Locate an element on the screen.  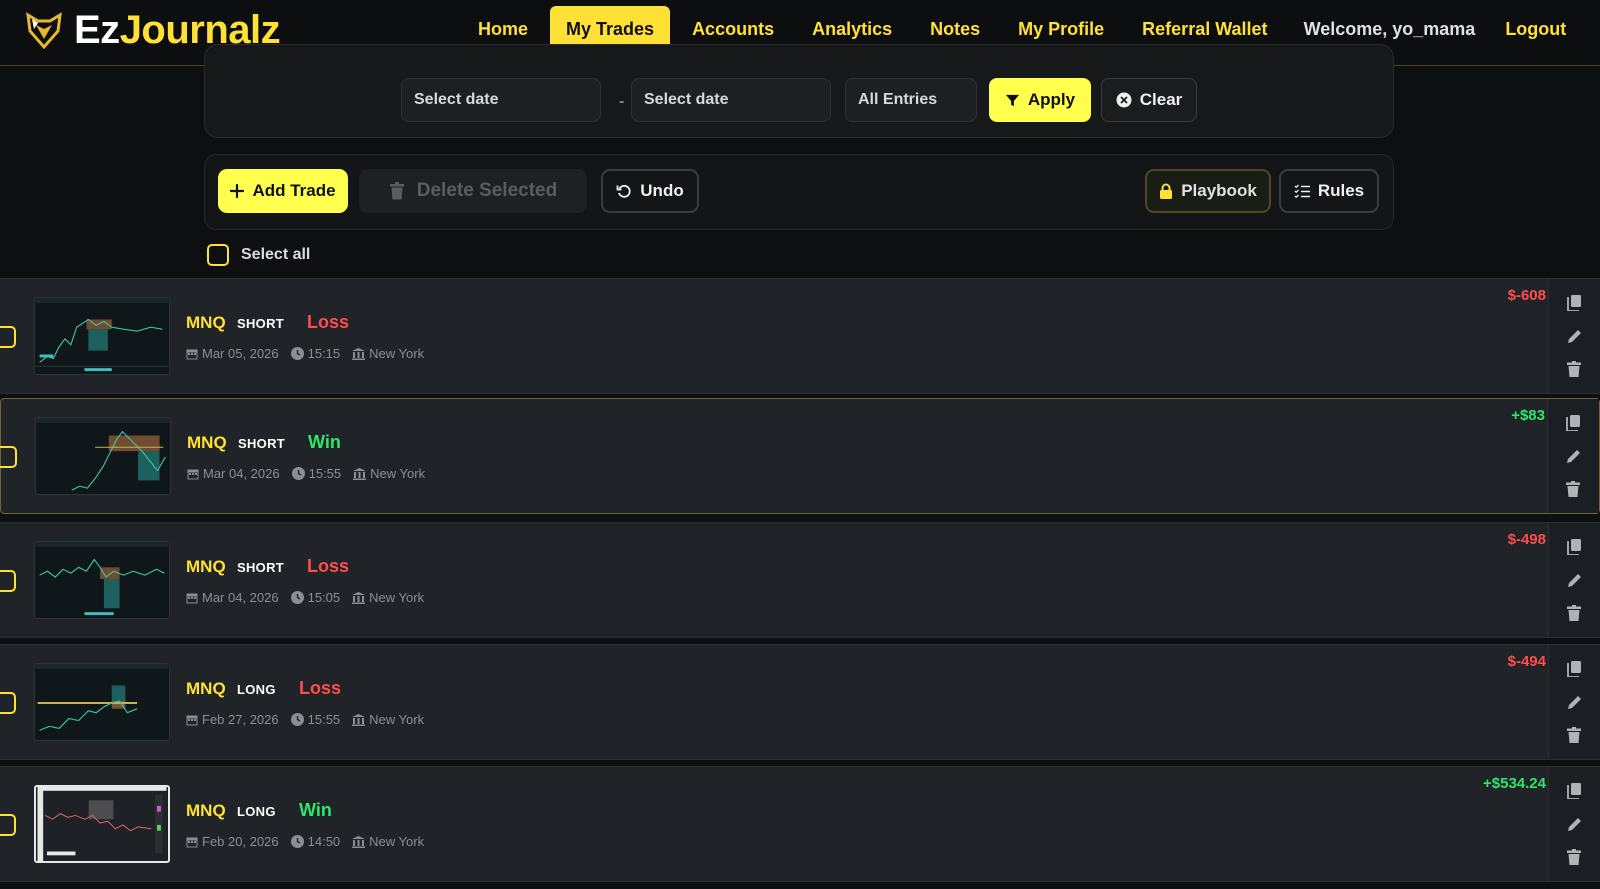
brand-name-ez: Ez is located at coordinates (97, 30).